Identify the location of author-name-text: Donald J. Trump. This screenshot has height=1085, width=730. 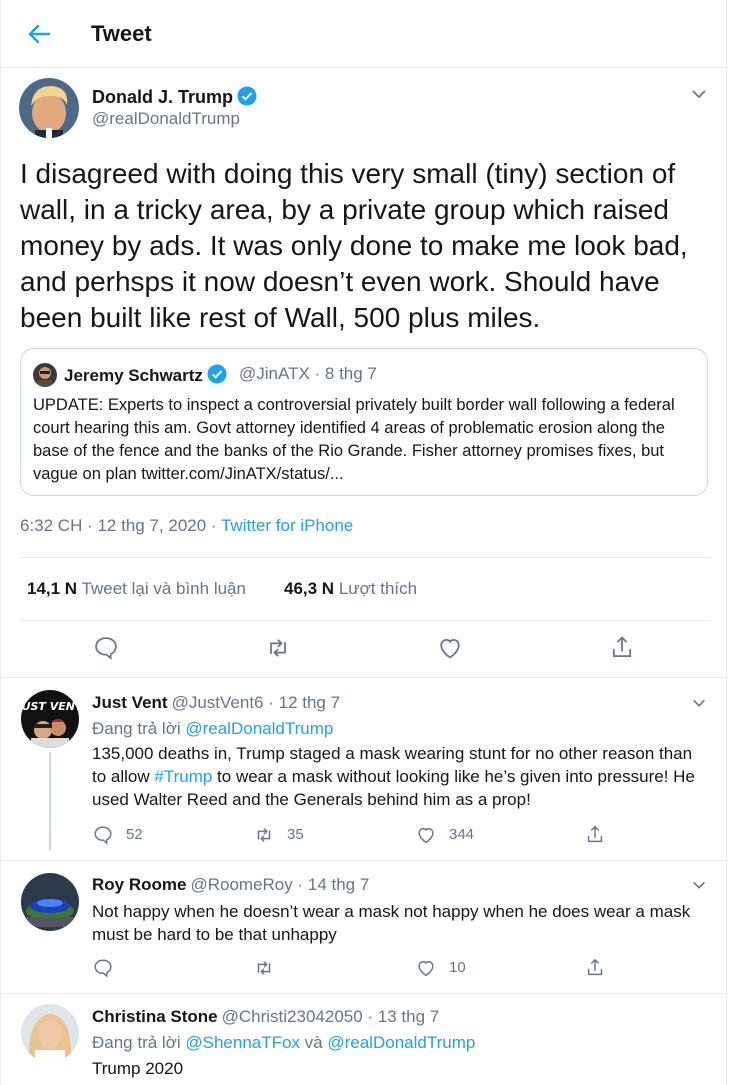
(162, 97).